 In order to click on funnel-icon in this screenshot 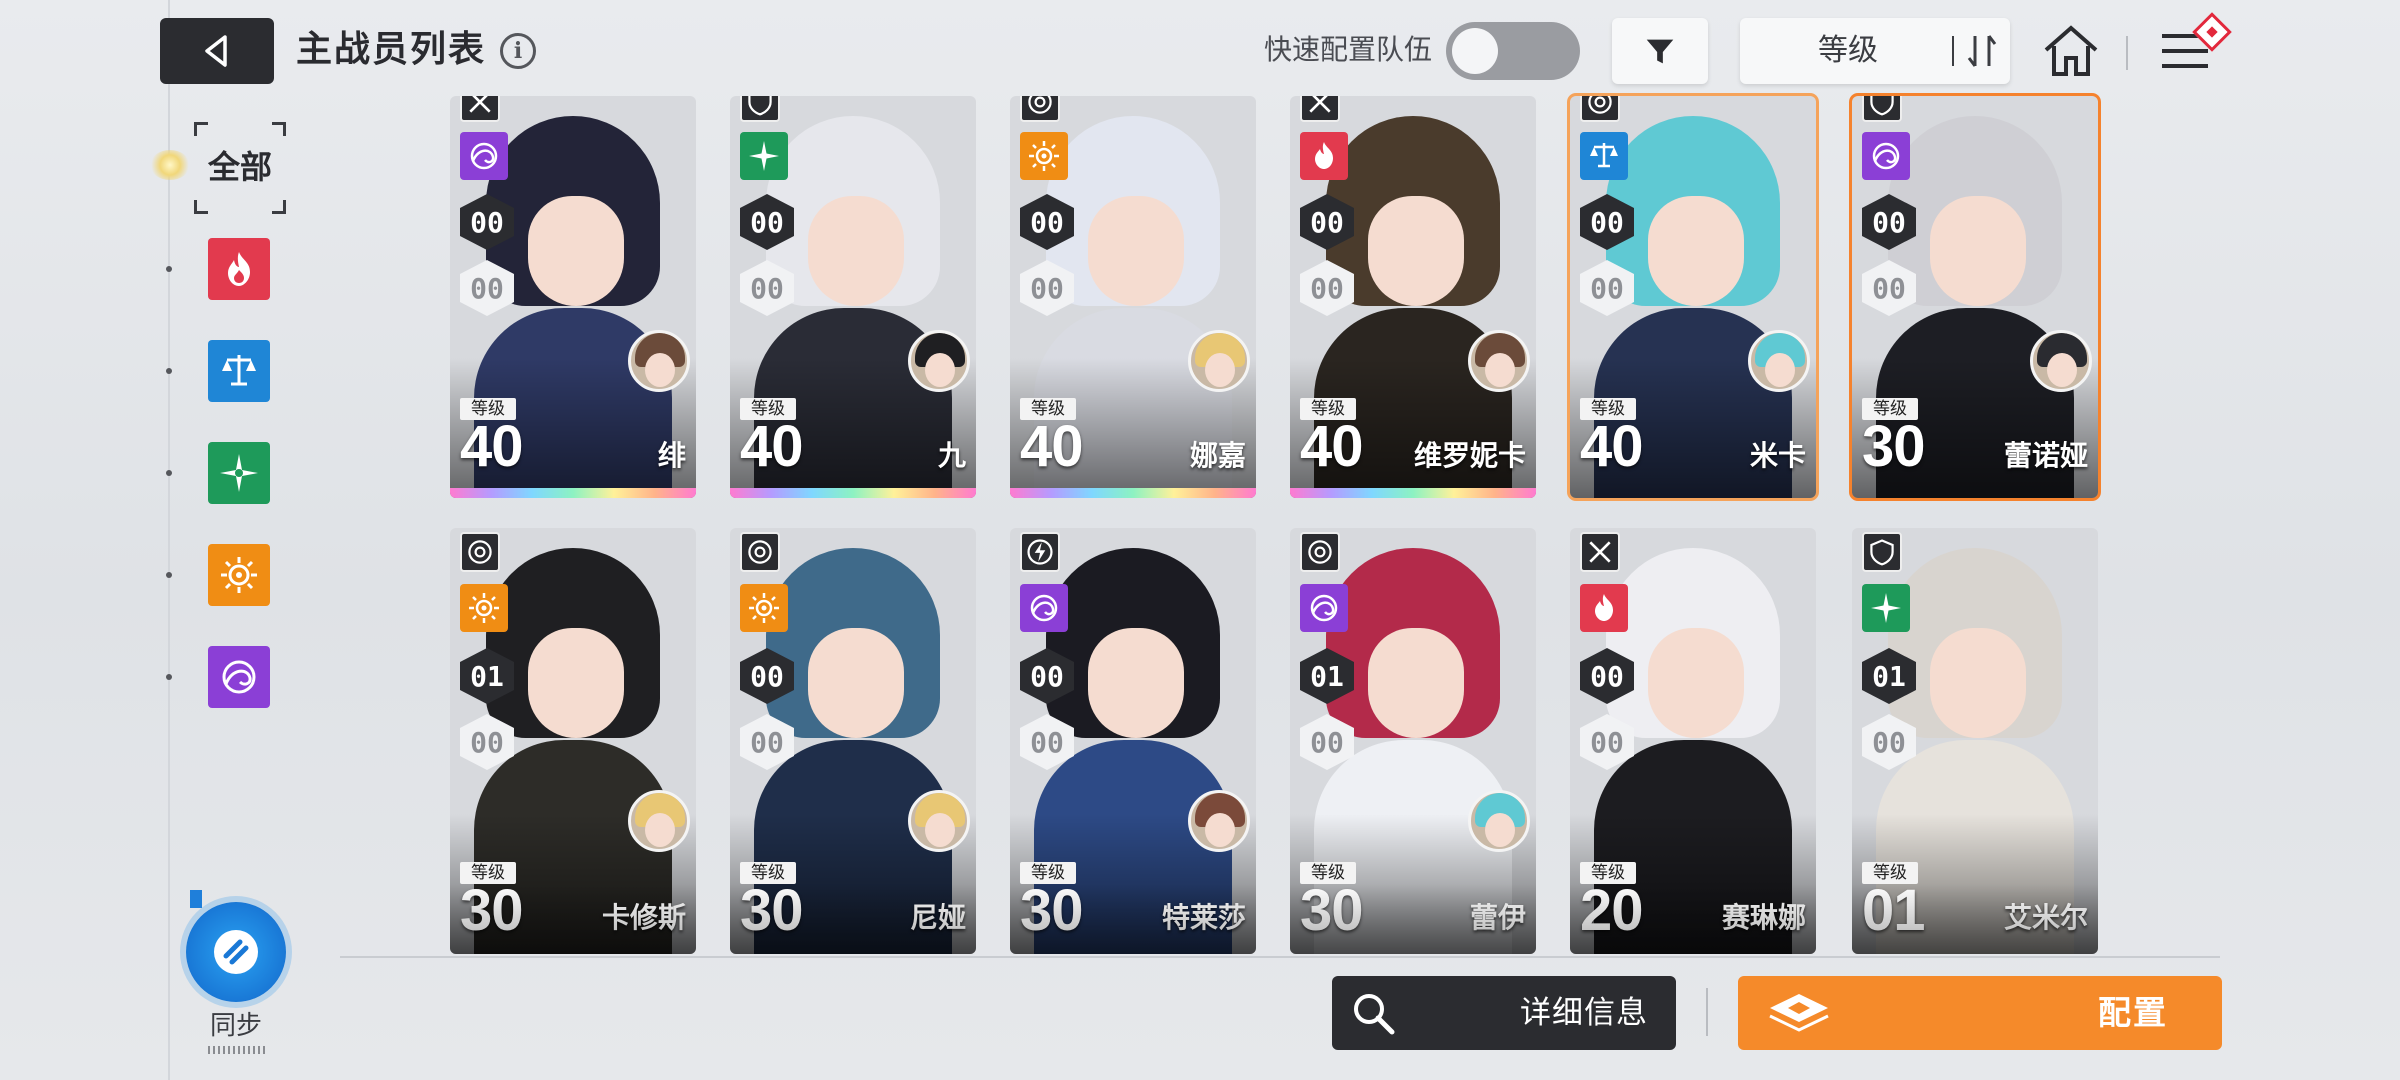, I will do `click(1660, 51)`.